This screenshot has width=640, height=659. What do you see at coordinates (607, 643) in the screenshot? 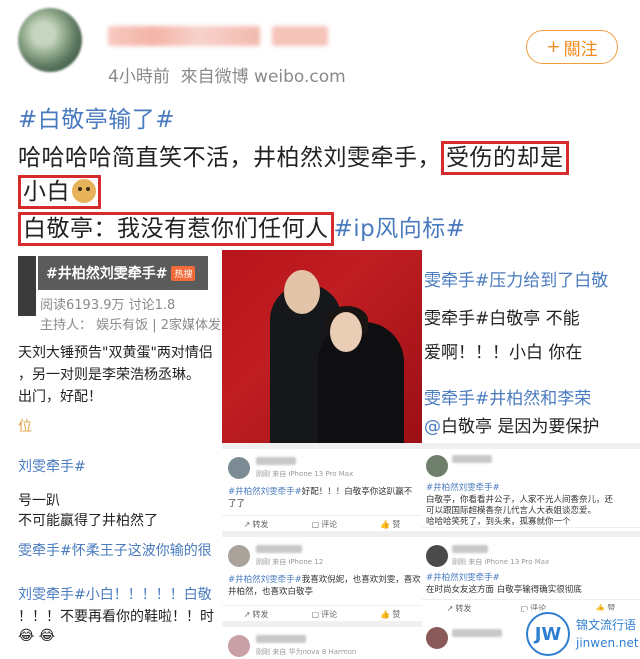
I see `watermark-url: jinwen.net` at bounding box center [607, 643].